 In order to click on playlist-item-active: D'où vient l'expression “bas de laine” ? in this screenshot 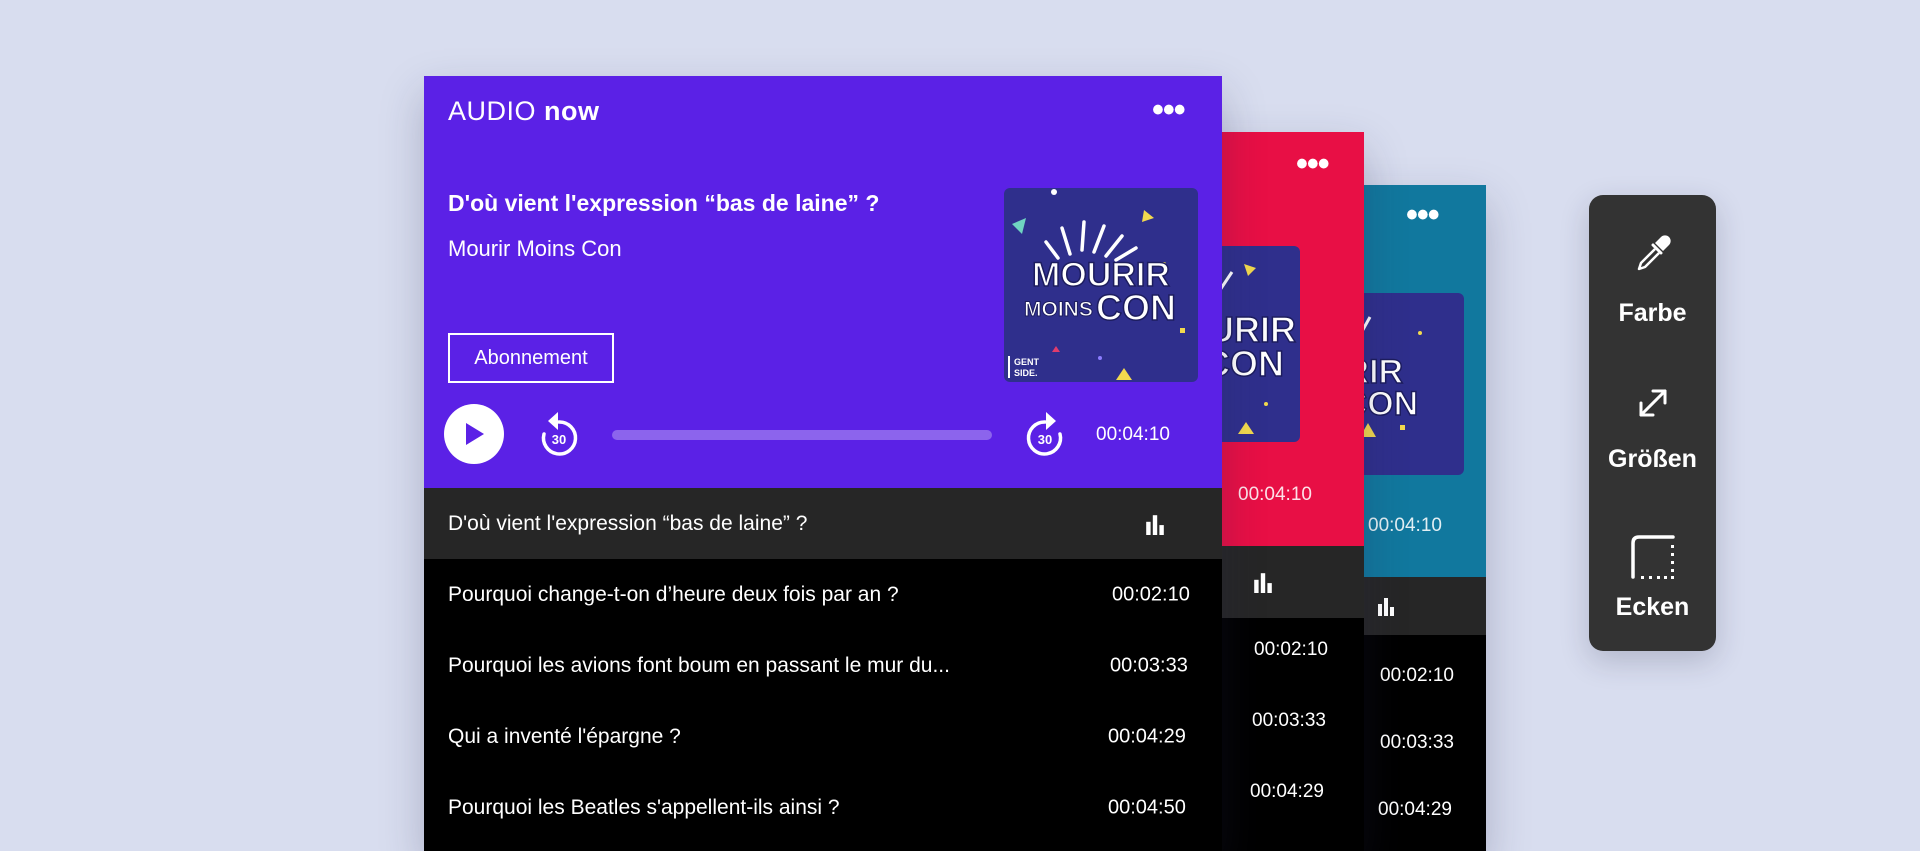, I will do `click(823, 523)`.